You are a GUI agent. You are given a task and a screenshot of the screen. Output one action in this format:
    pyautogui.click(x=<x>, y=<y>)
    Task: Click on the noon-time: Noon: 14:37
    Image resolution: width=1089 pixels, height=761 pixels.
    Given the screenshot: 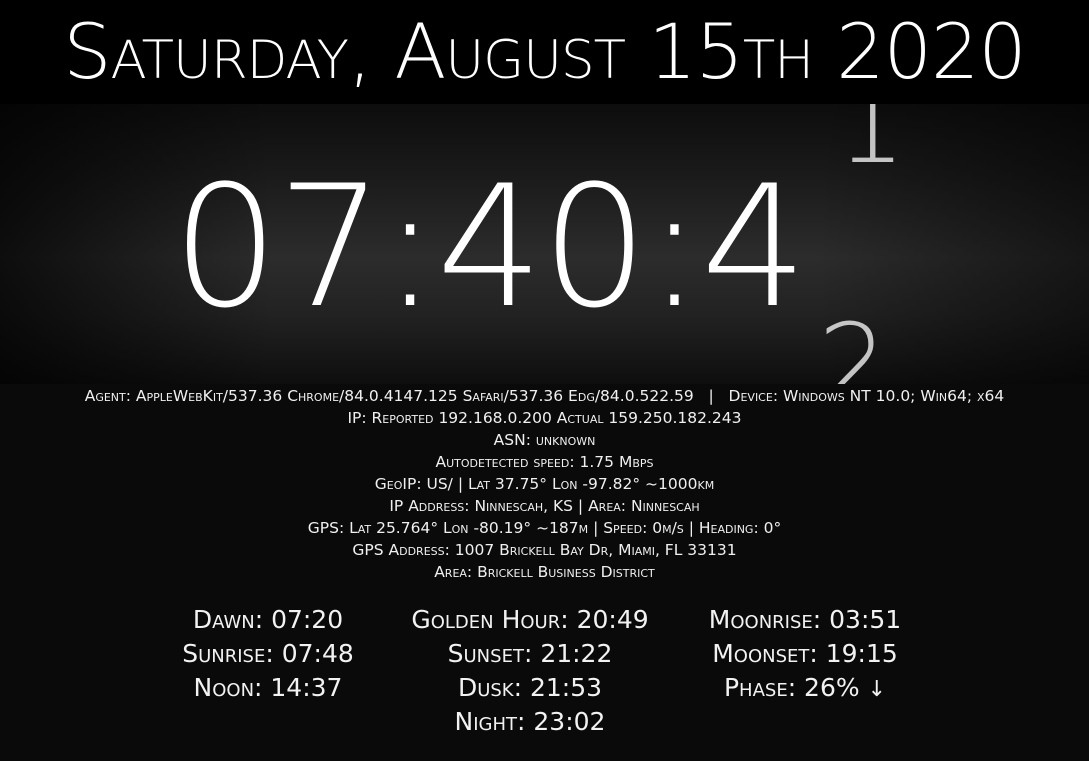 What is the action you would take?
    pyautogui.click(x=268, y=687)
    